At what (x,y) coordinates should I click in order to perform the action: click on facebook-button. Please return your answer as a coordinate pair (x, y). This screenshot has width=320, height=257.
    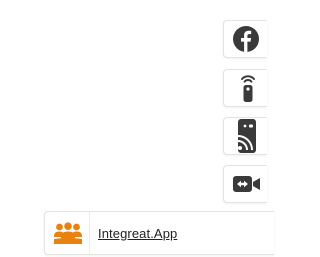
    Looking at the image, I should click on (245, 39).